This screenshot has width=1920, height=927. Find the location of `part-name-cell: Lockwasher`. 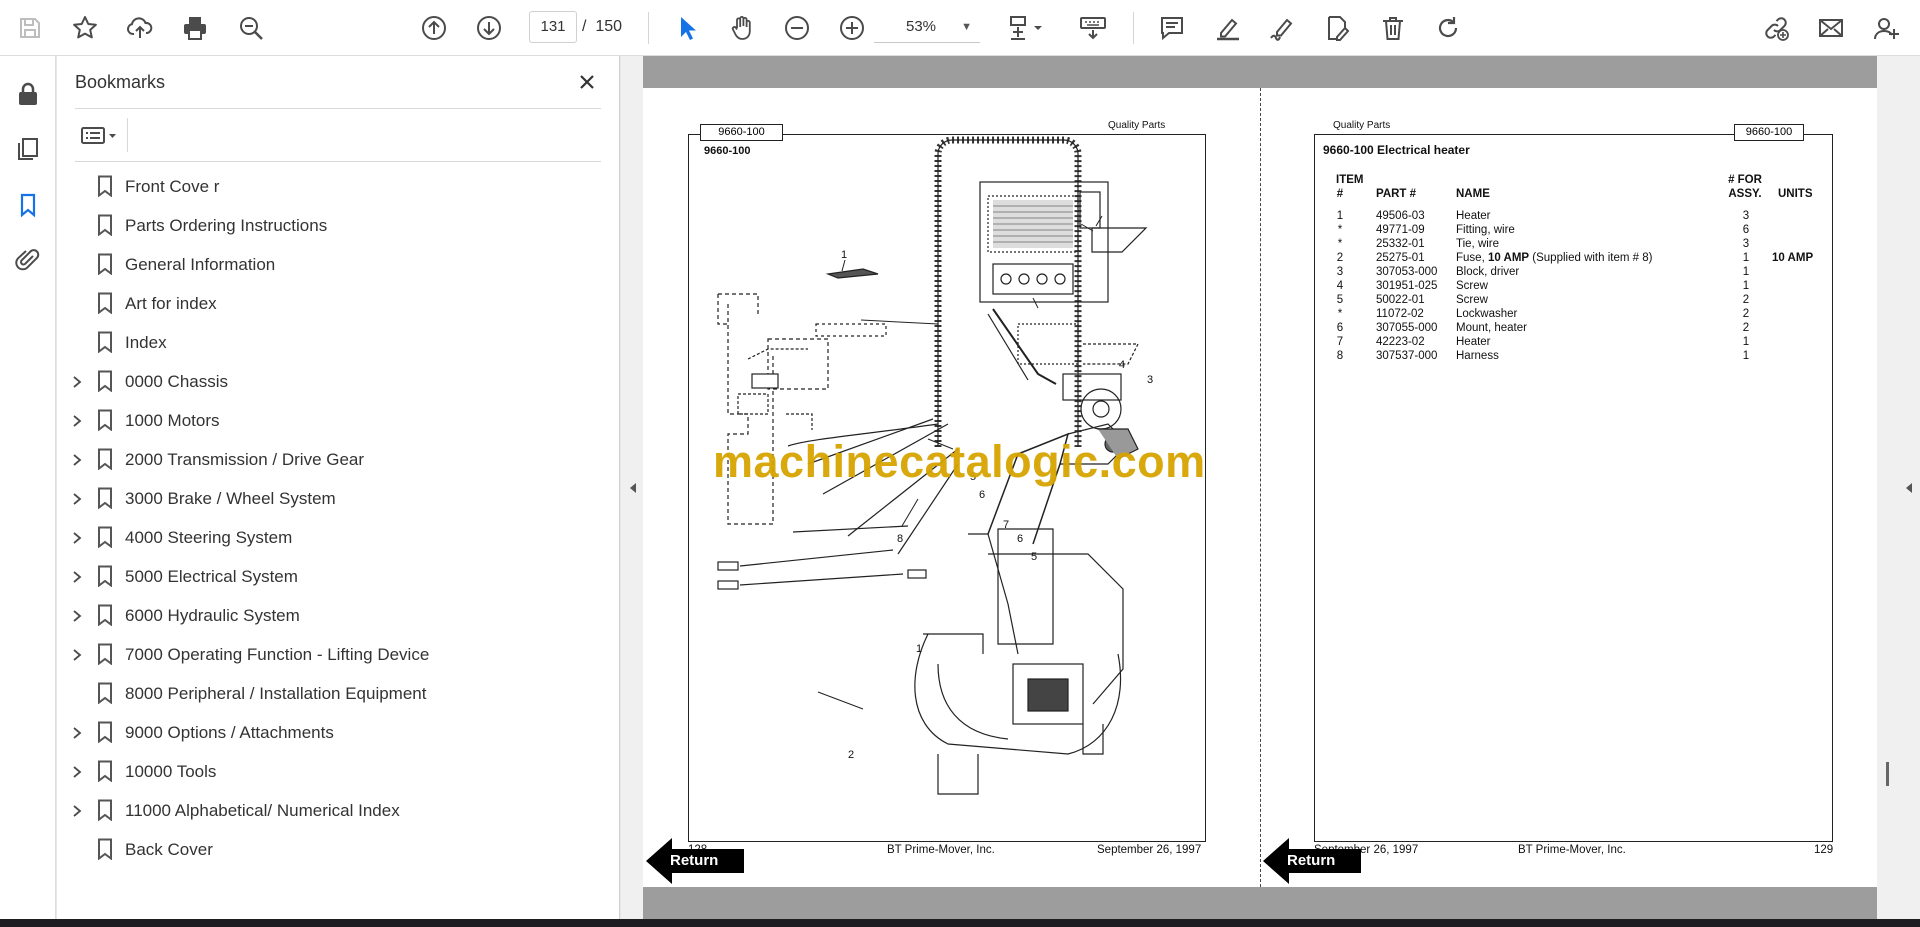

part-name-cell: Lockwasher is located at coordinates (1486, 314).